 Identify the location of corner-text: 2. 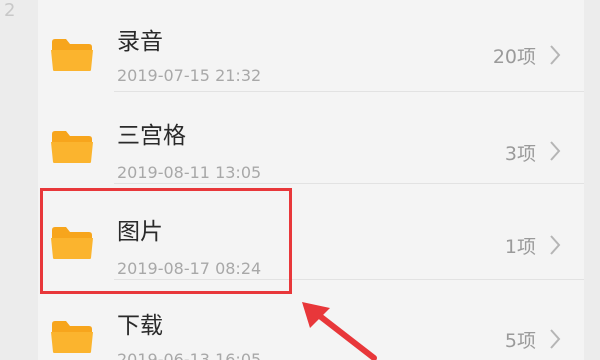
(10, 10).